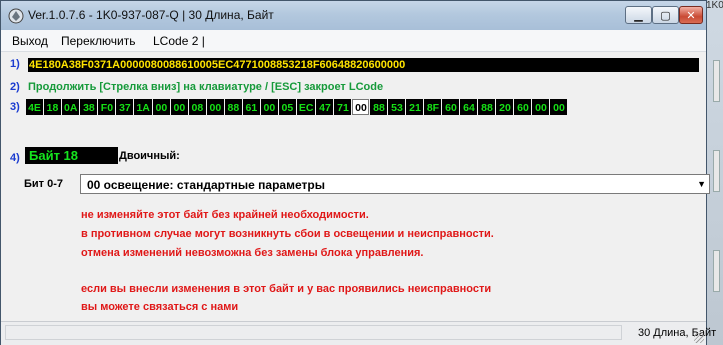 This screenshot has width=723, height=345. I want to click on byte-cell: 1A, so click(143, 107).